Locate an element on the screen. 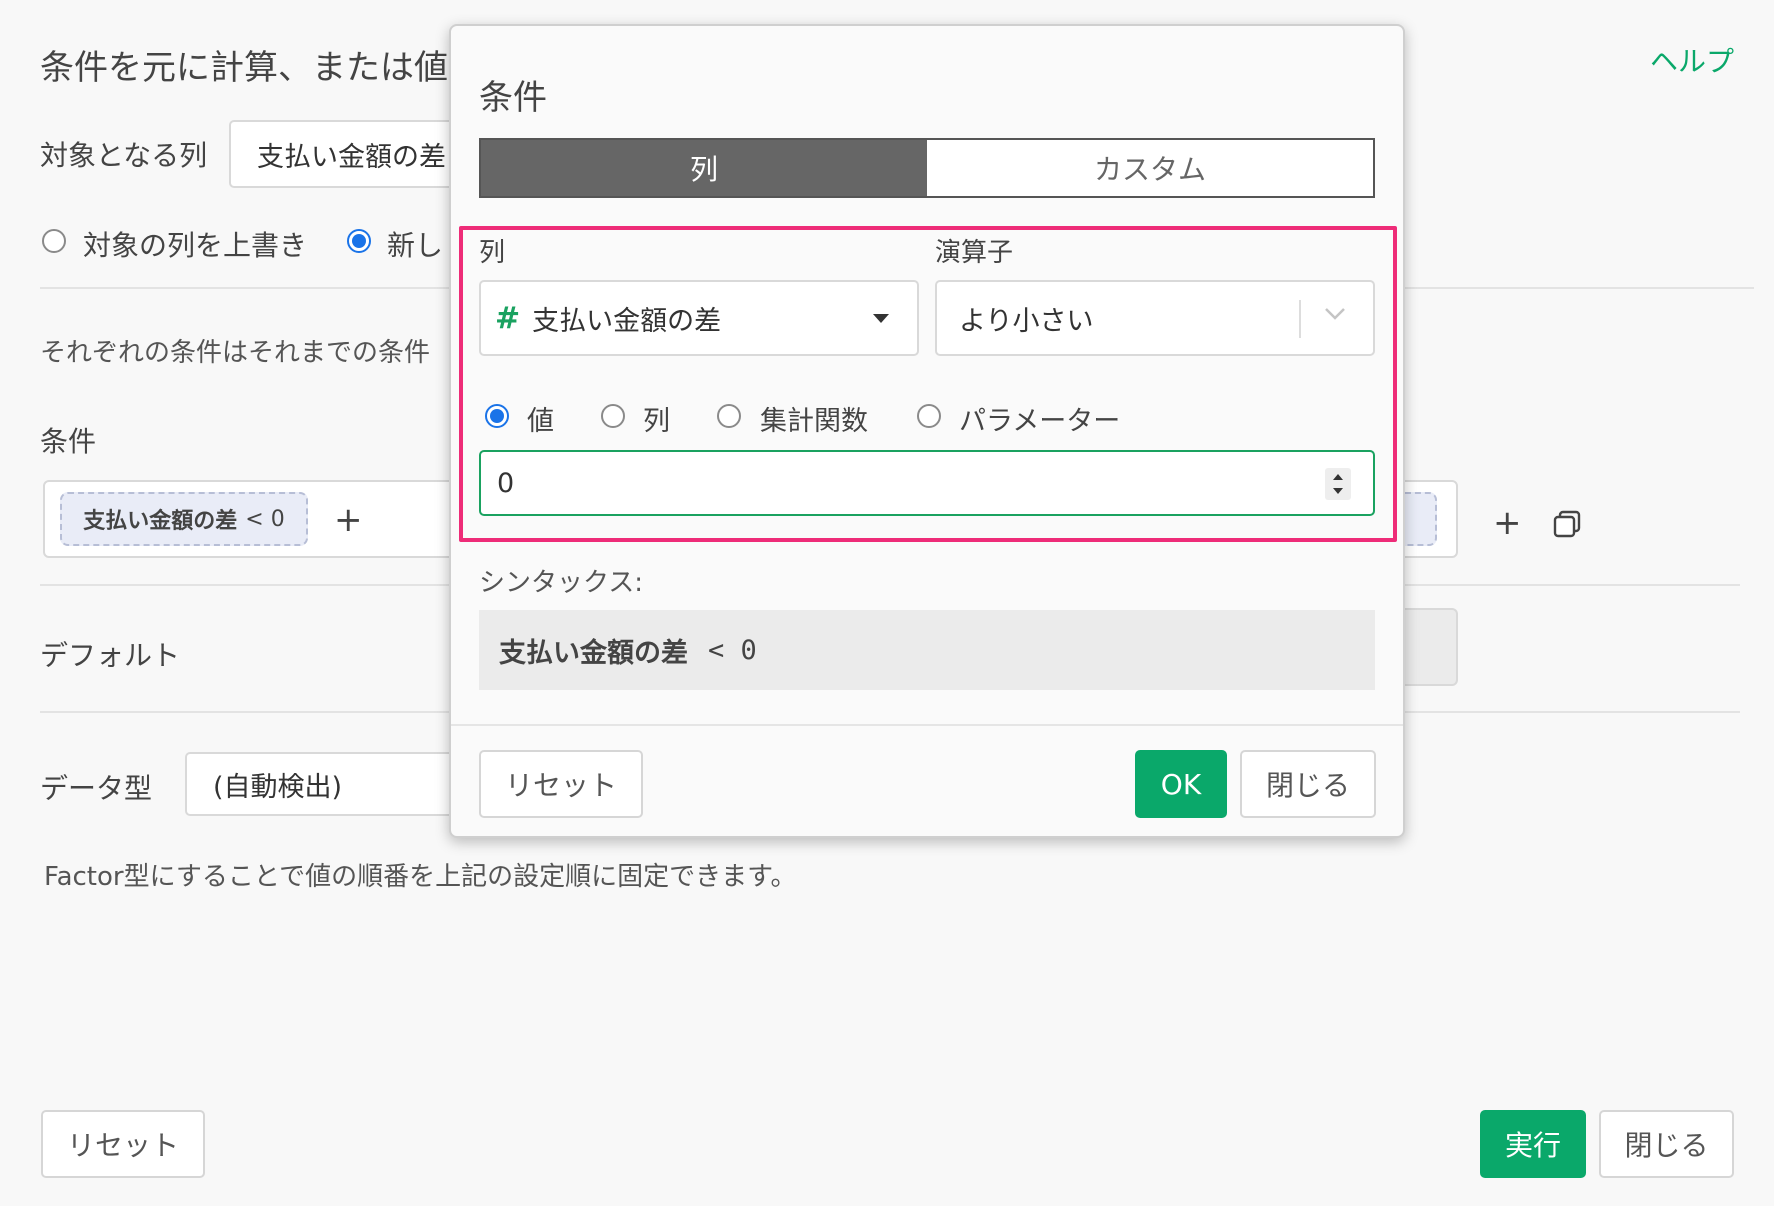 Image resolution: width=1774 pixels, height=1206 pixels. datatype-label: データ型 is located at coordinates (96, 788).